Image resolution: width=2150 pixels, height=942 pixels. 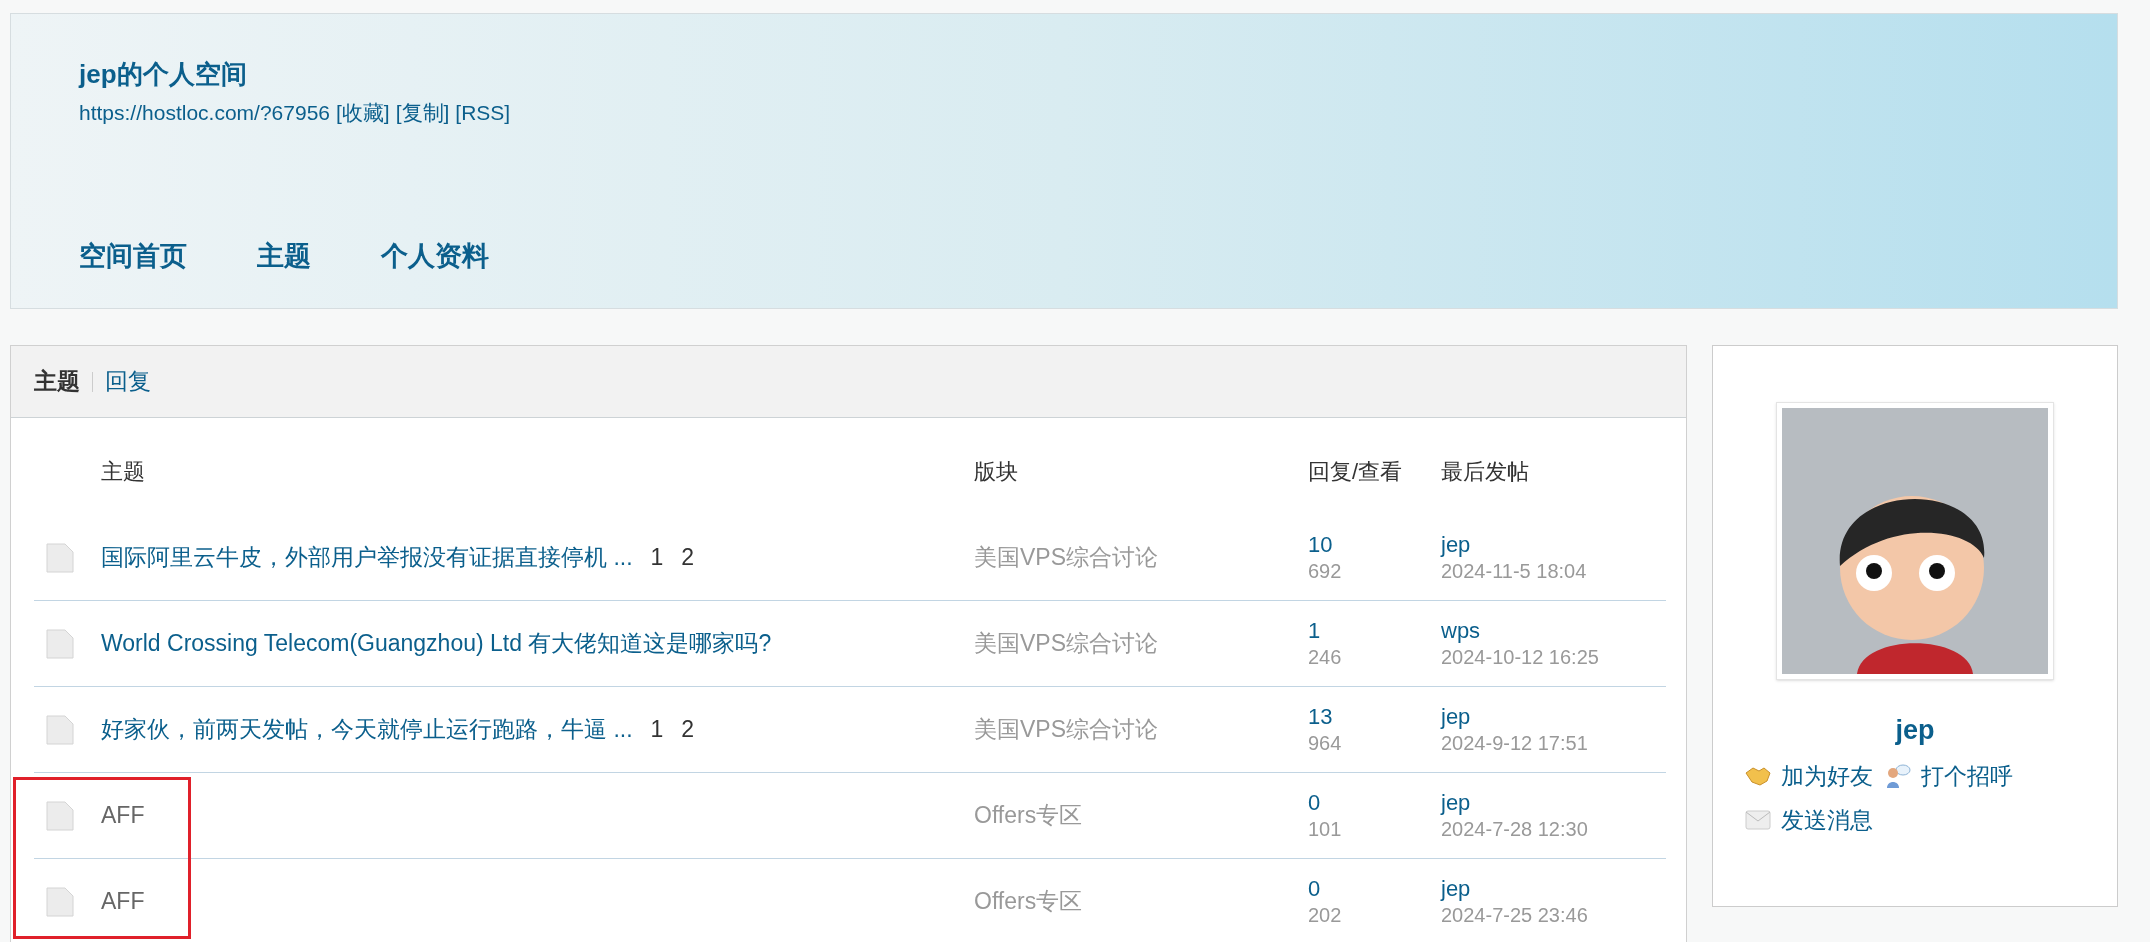 I want to click on view-count: 964, so click(x=1325, y=743).